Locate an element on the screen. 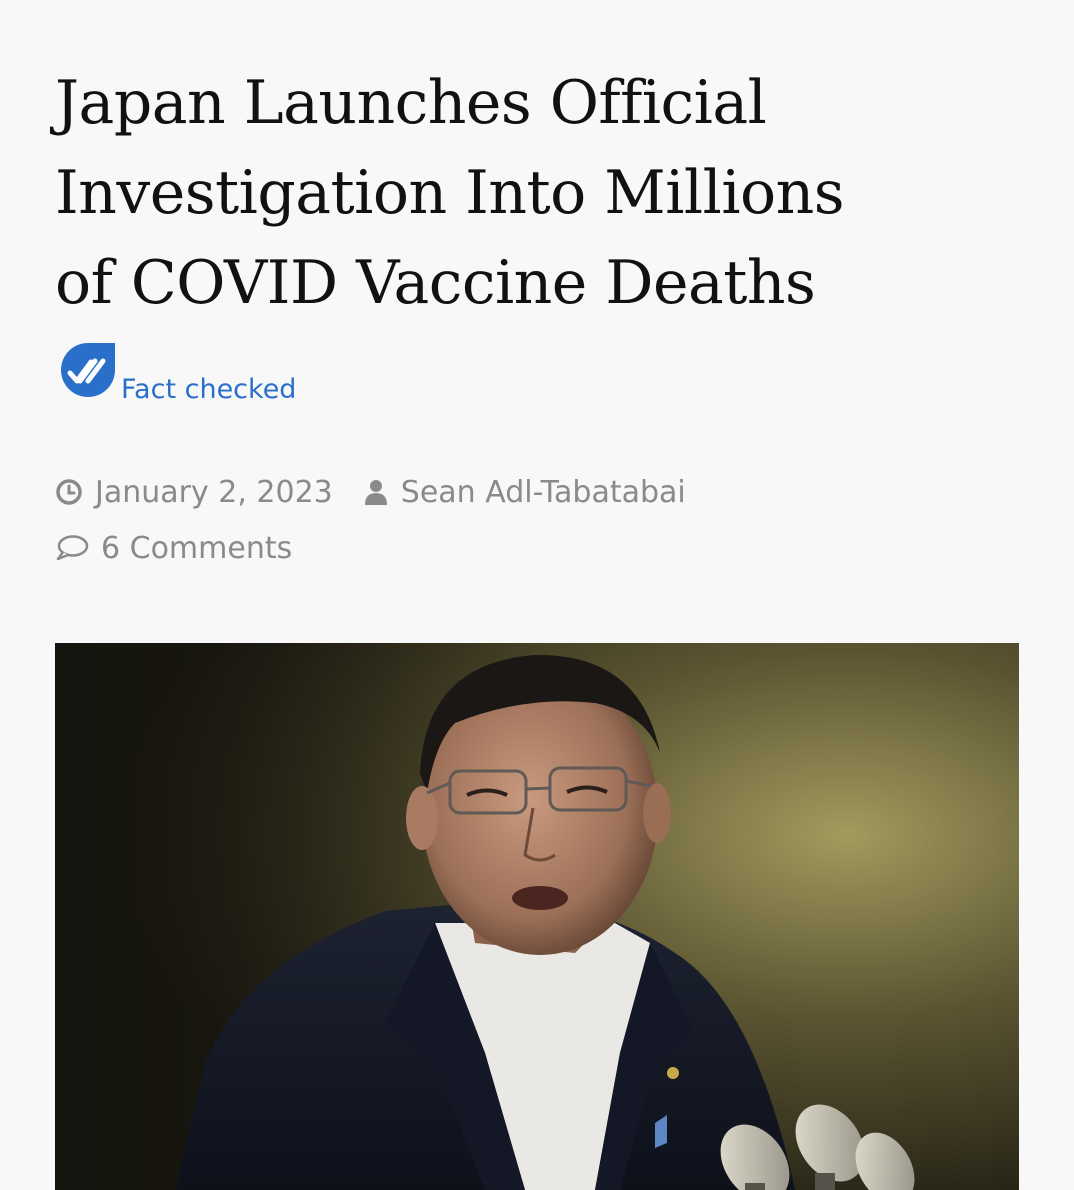  comments-link: 6 Comments is located at coordinates (173, 548).